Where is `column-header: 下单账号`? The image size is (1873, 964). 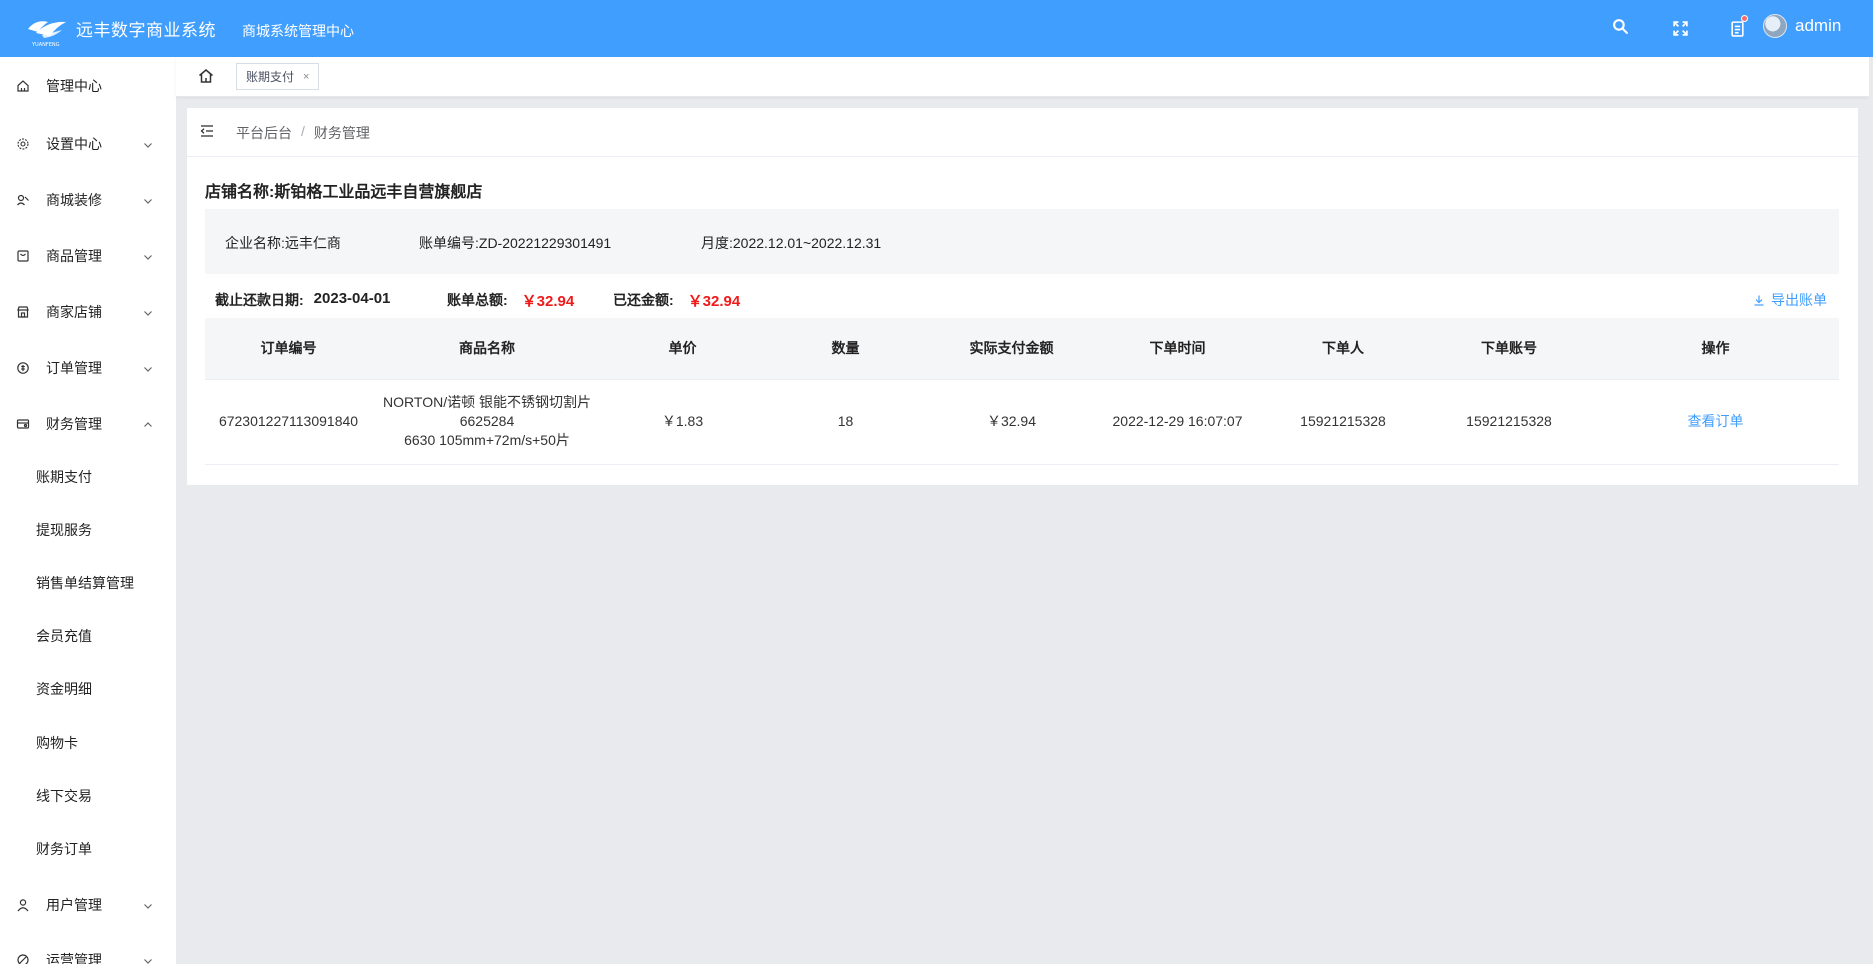
column-header: 下单账号 is located at coordinates (1509, 349).